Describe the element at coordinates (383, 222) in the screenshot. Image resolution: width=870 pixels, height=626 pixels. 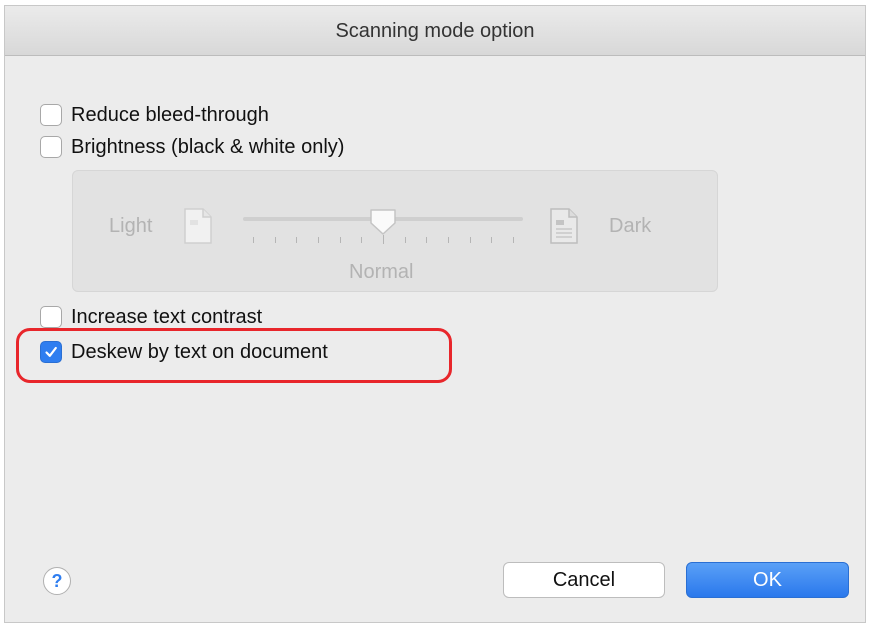
I see `brightness-slider-thumb` at that location.